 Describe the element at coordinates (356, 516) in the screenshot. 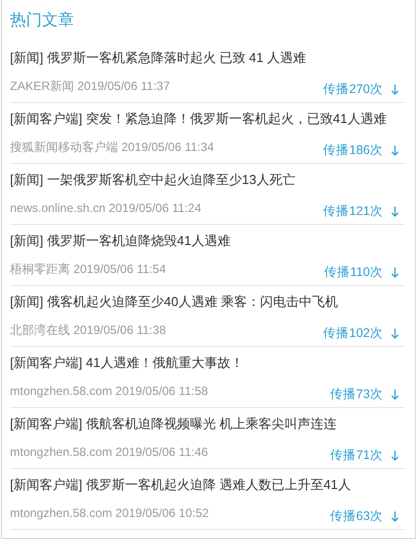

I see `spread-count: 传播63次` at that location.